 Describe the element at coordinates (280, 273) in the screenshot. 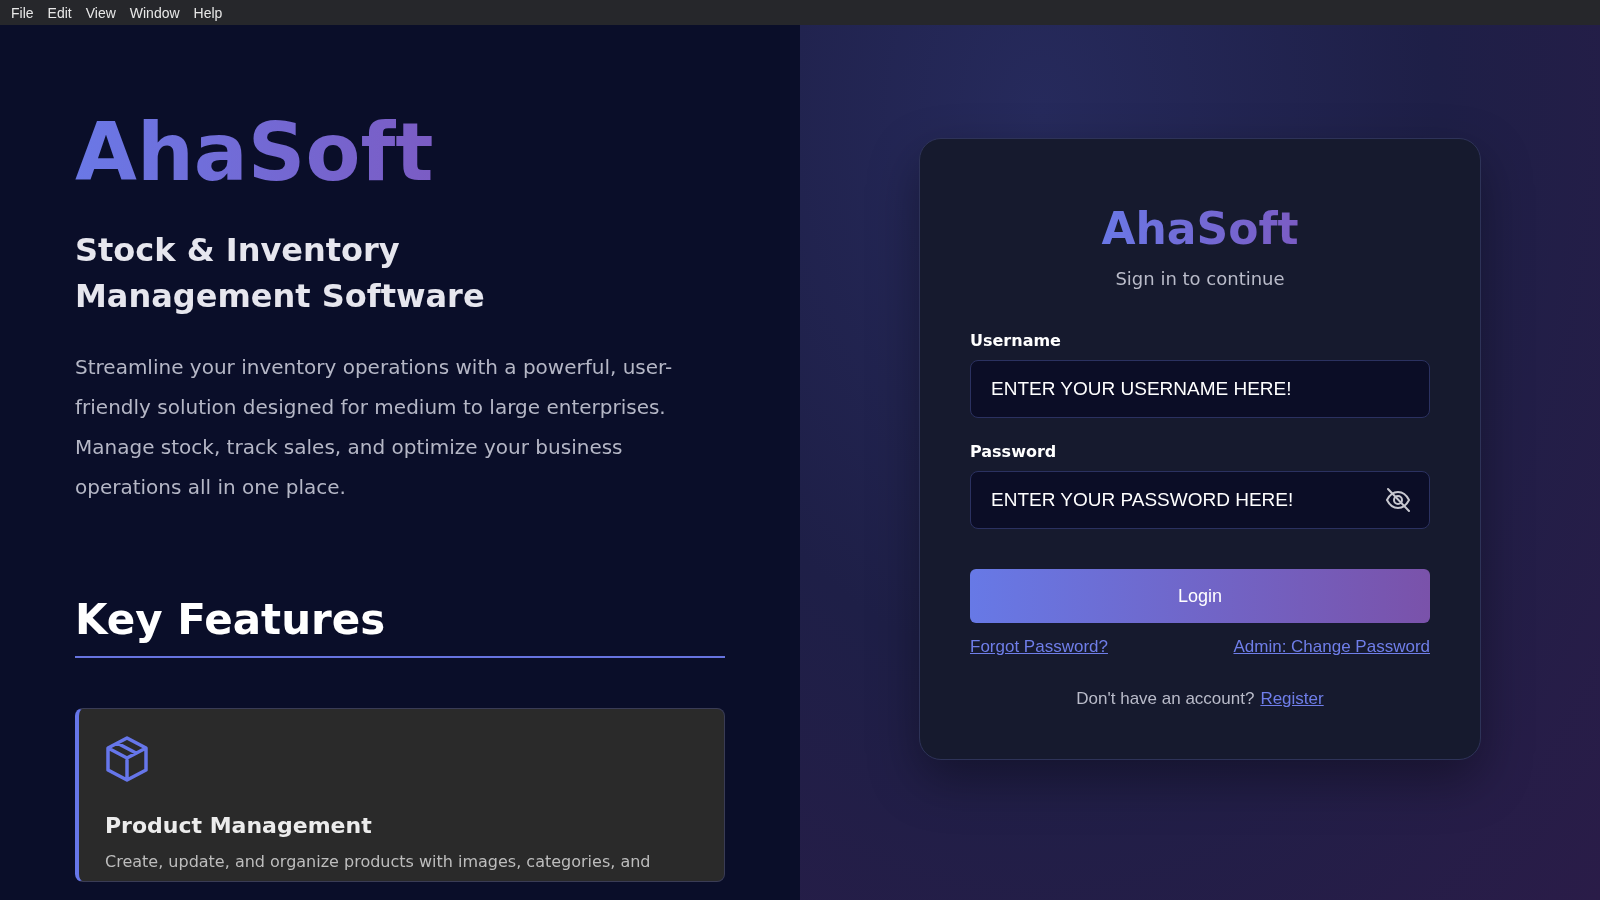

I see `subtitle: Stock & Inventory Management Software` at that location.